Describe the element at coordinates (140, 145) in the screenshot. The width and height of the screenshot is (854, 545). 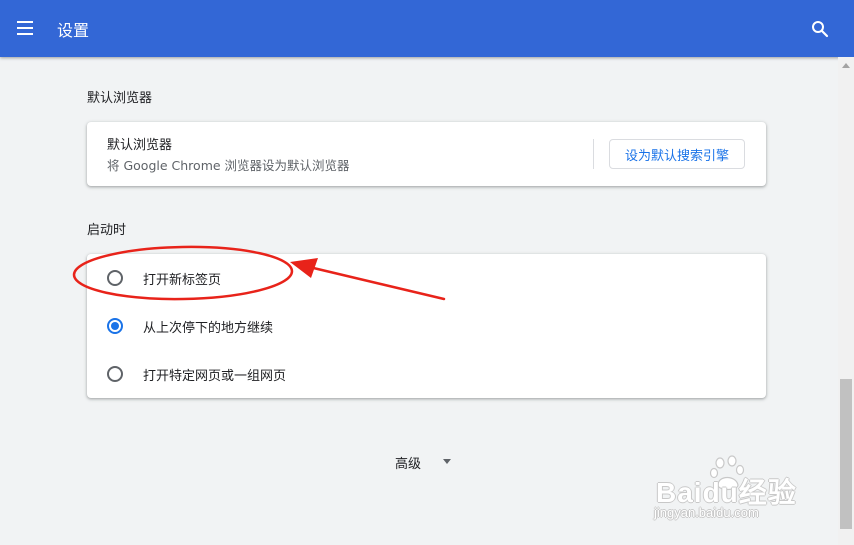
I see `default-browser-row-title: 默认浏览器` at that location.